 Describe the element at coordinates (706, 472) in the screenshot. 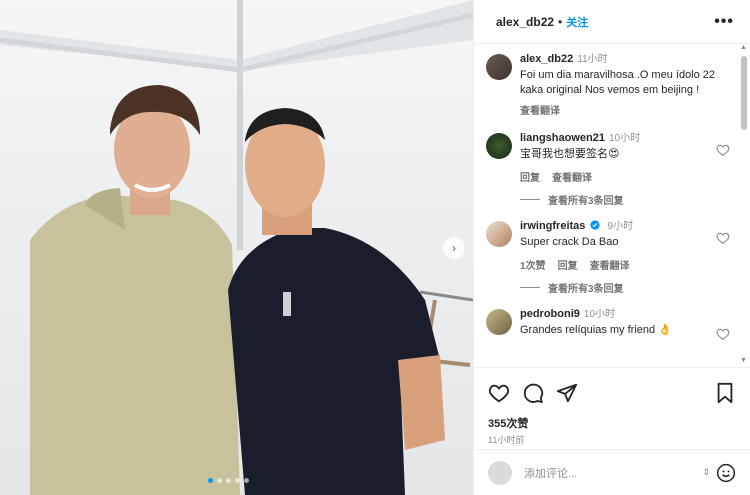

I see `input-spinner-icon: ⇕` at that location.